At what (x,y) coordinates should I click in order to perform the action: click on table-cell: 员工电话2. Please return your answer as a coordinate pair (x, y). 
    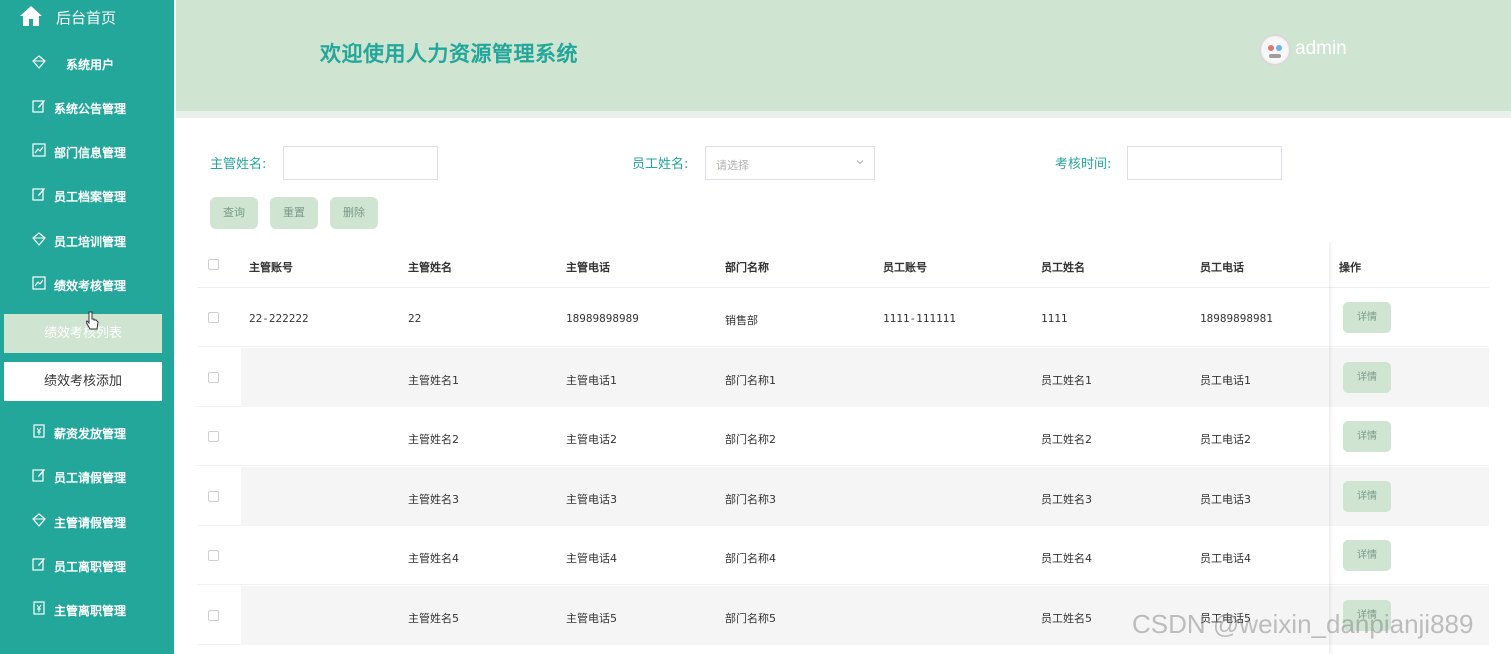
    Looking at the image, I should click on (1225, 439).